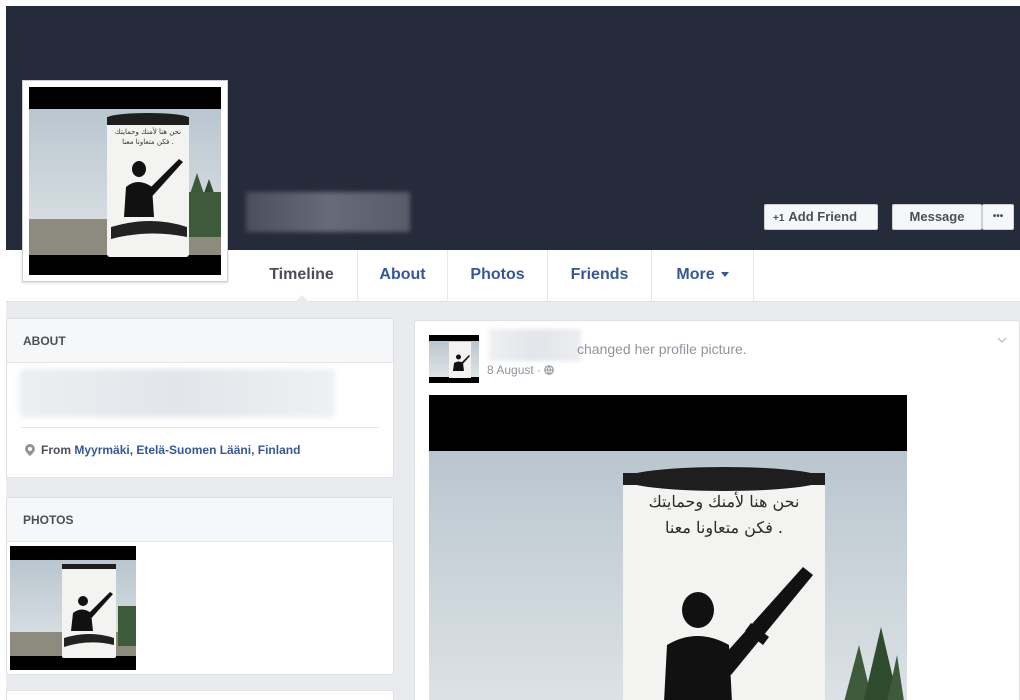 The image size is (1020, 700). I want to click on post-caption-line-1: نحن هنا لأمنك وحمايتك, so click(724, 501).